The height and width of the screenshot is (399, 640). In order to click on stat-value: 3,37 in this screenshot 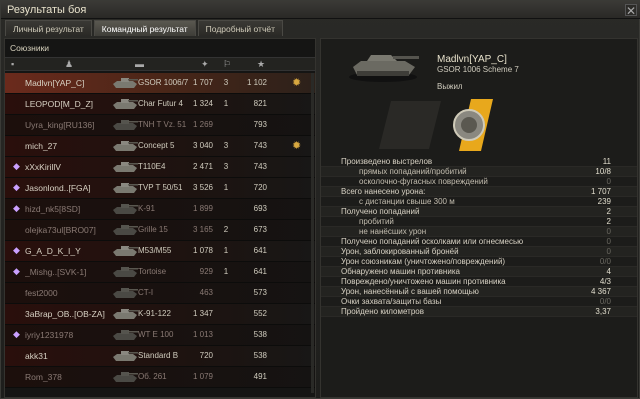, I will do `click(603, 311)`.